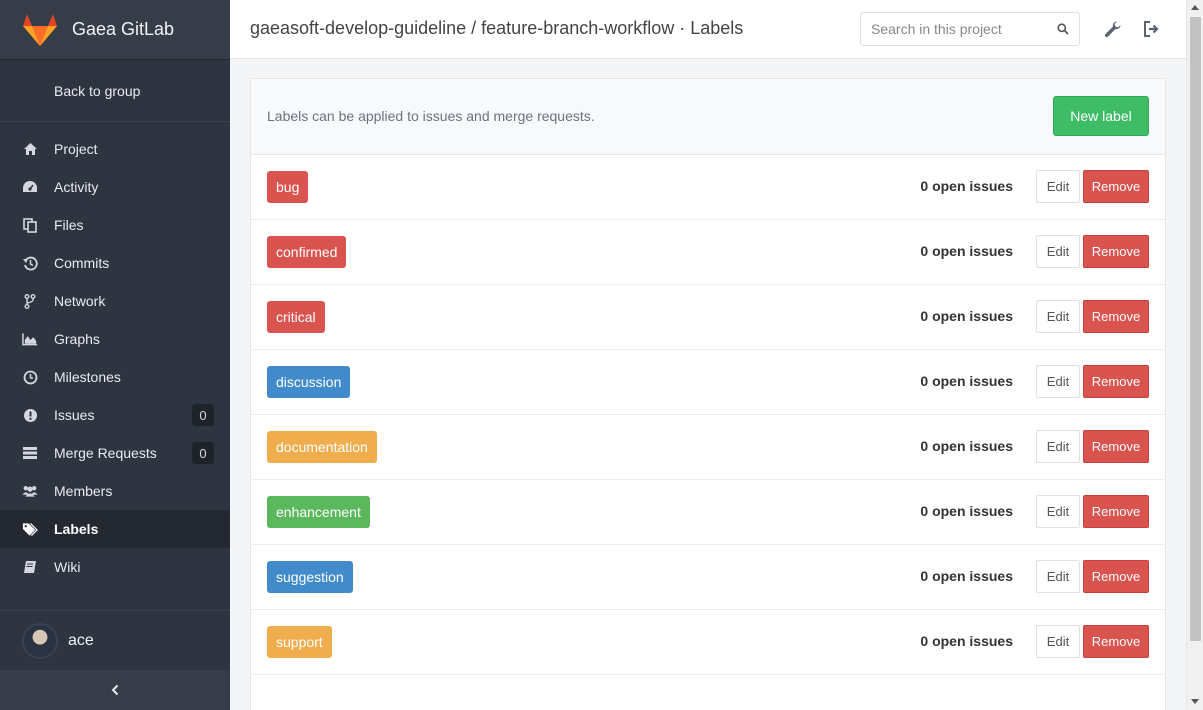 The width and height of the screenshot is (1203, 710). Describe the element at coordinates (708, 642) in the screenshot. I see `label-row: support 0 open issues Edit Remove` at that location.